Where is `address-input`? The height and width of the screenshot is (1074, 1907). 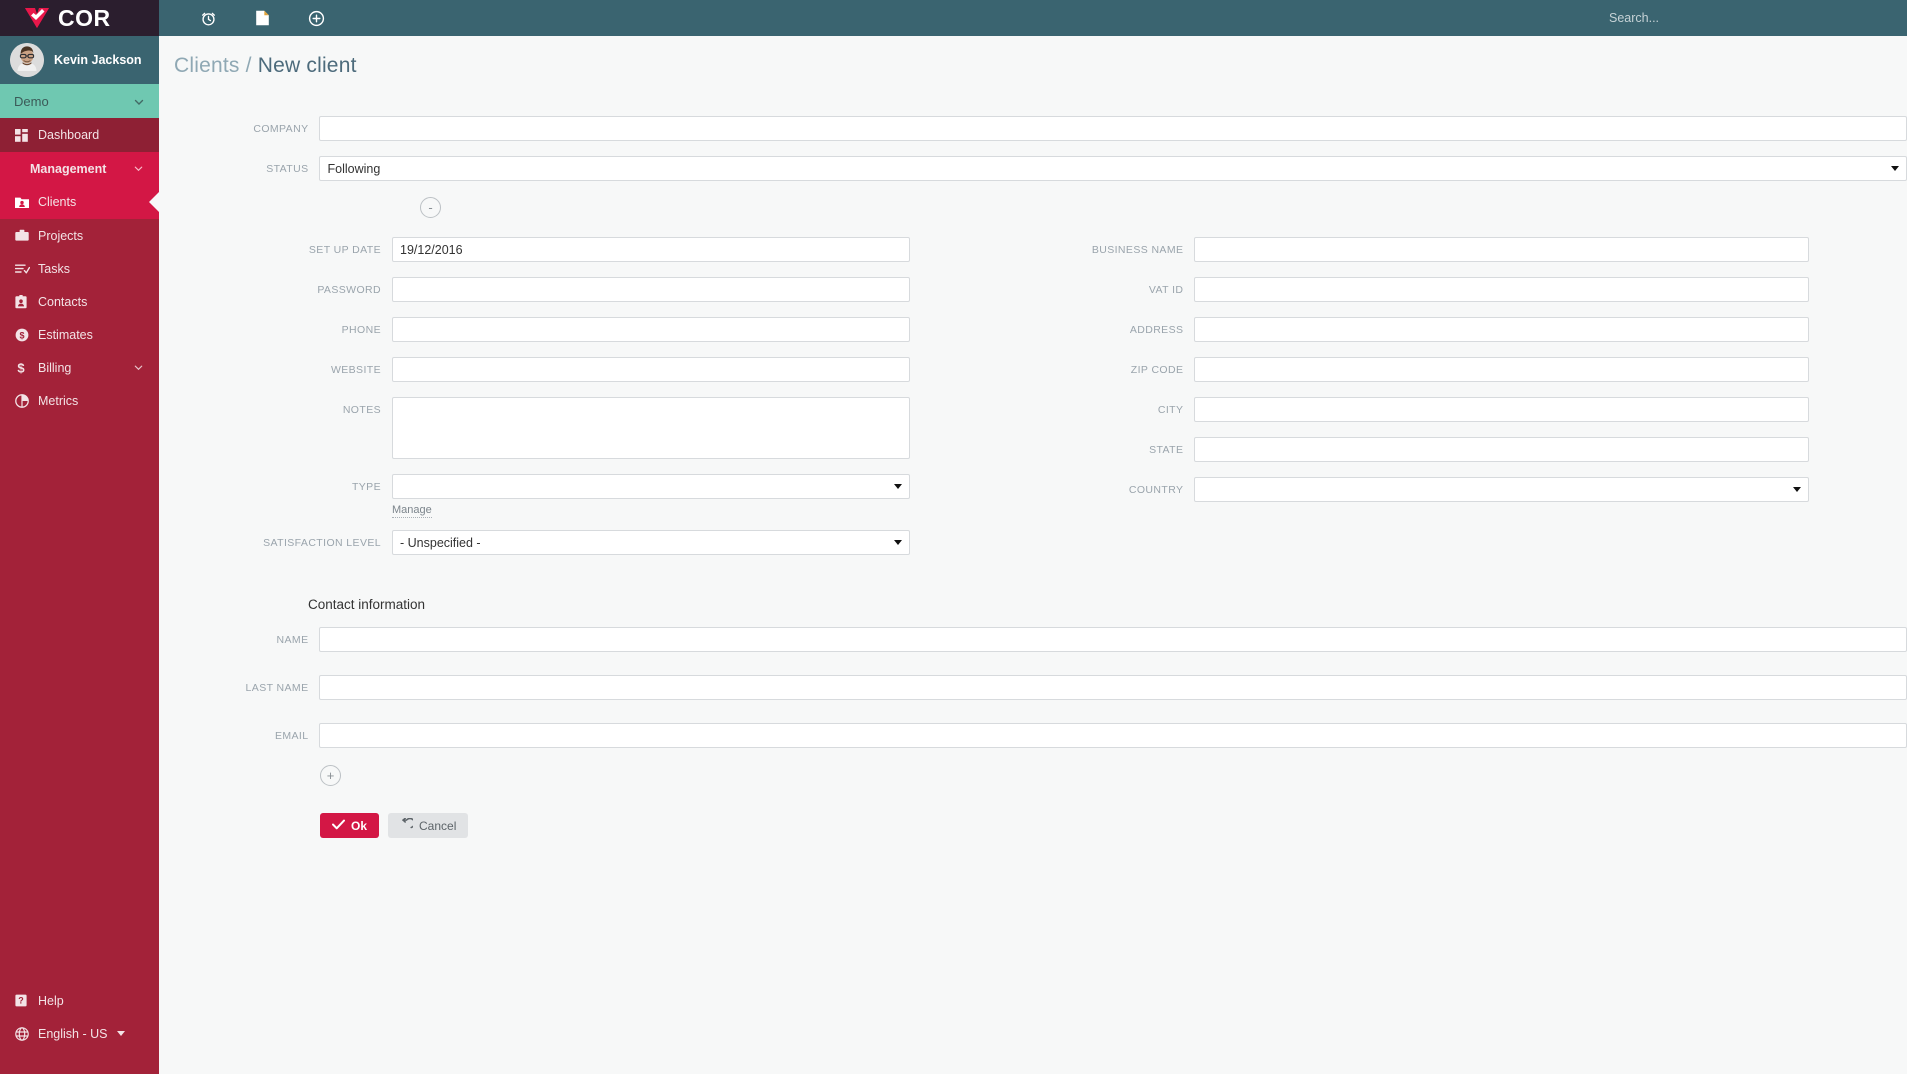
address-input is located at coordinates (1501, 329).